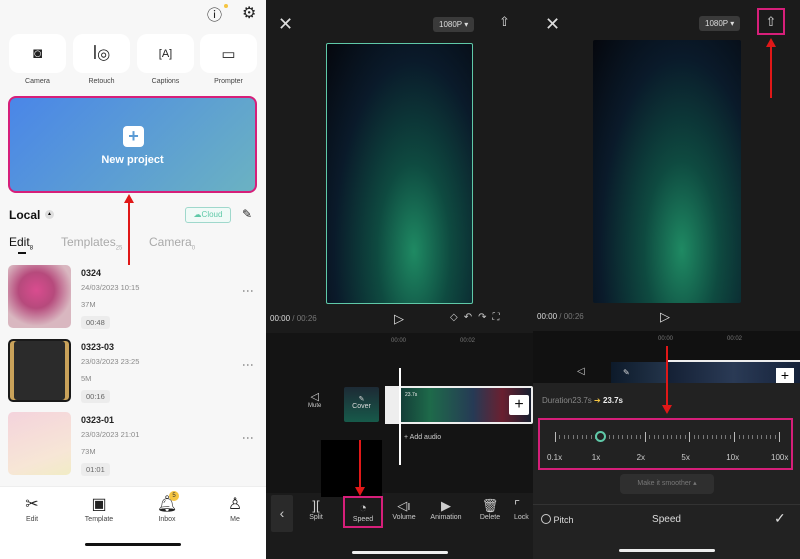  What do you see at coordinates (361, 404) in the screenshot?
I see `cover-button: ✎ Cover` at bounding box center [361, 404].